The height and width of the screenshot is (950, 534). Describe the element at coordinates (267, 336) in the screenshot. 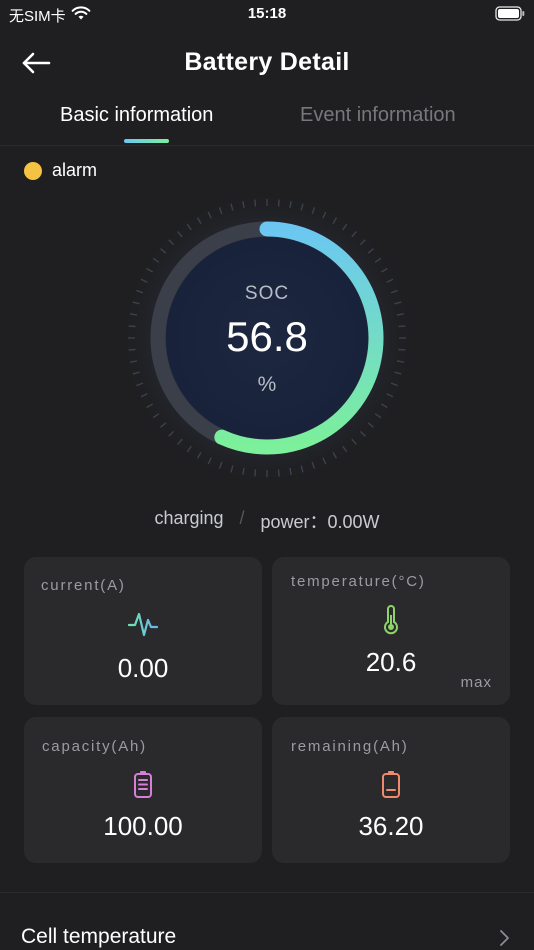

I see `soc-value: 56.8` at that location.